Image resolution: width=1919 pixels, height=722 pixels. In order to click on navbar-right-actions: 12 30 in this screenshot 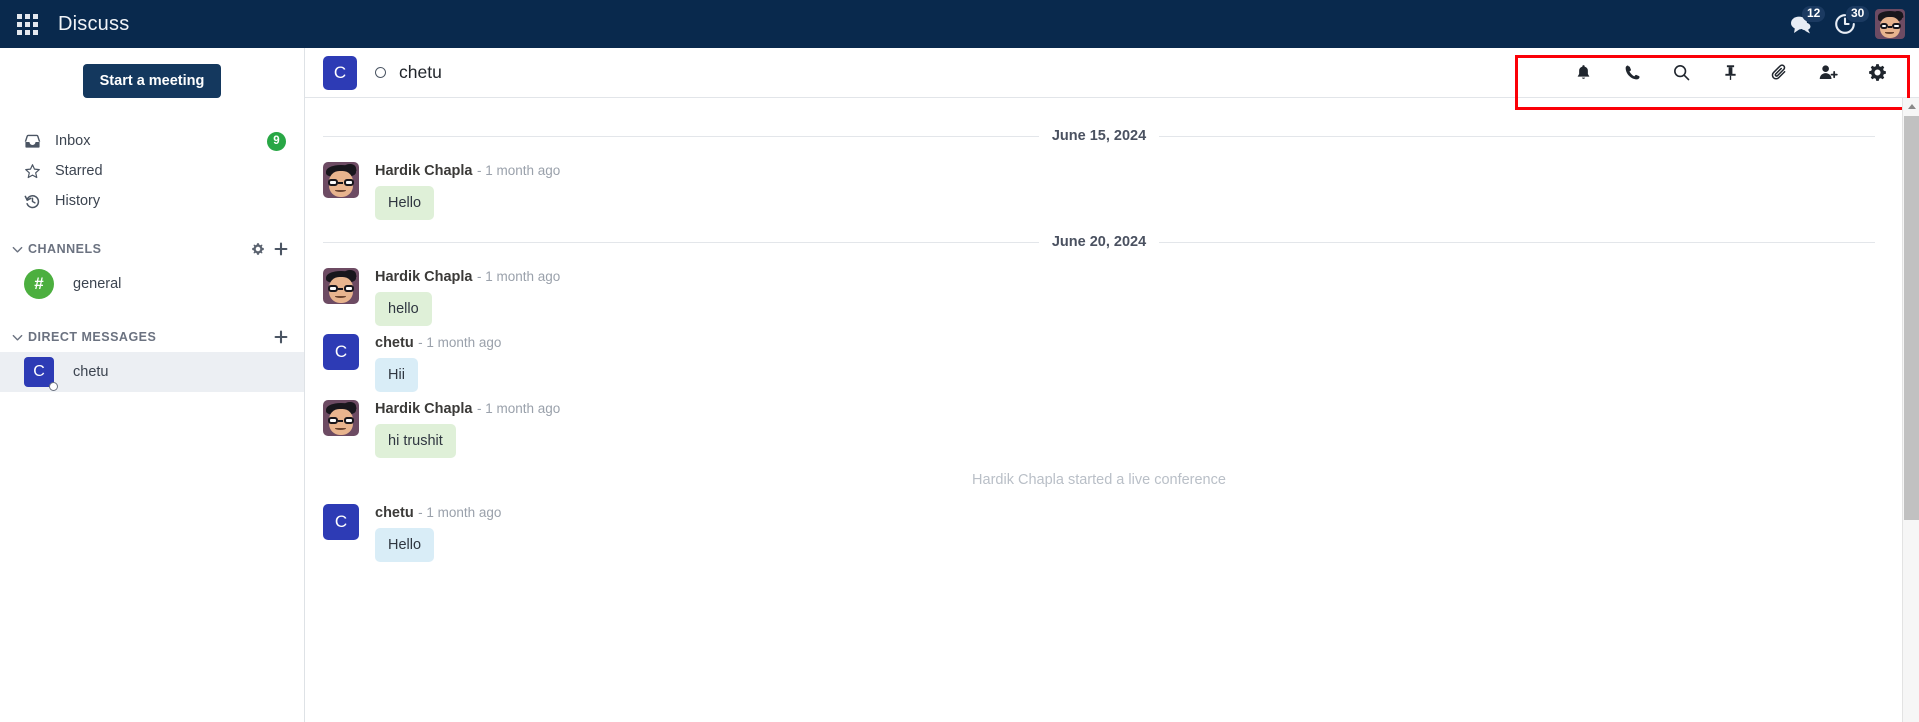, I will do `click(1854, 24)`.